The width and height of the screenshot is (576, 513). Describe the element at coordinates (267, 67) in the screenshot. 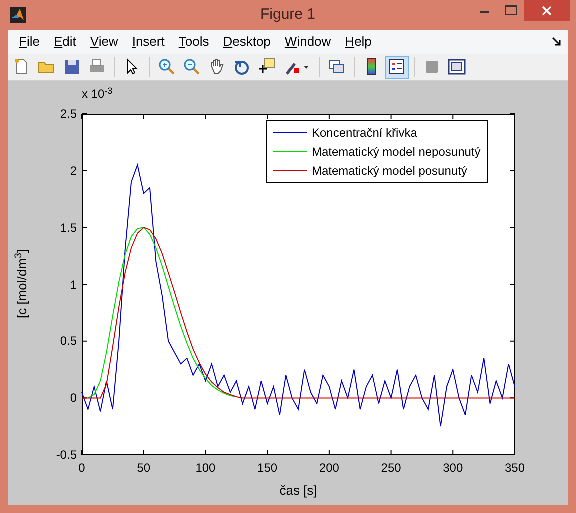

I see `data-cursor-icon` at that location.